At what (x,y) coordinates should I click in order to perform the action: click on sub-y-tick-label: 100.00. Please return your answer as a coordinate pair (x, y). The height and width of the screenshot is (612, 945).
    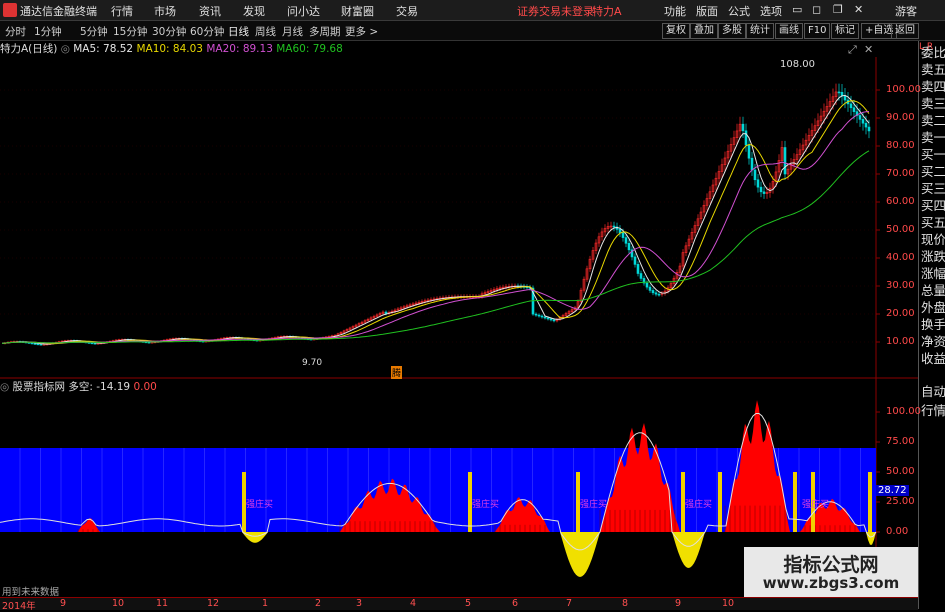
    Looking at the image, I should click on (903, 411).